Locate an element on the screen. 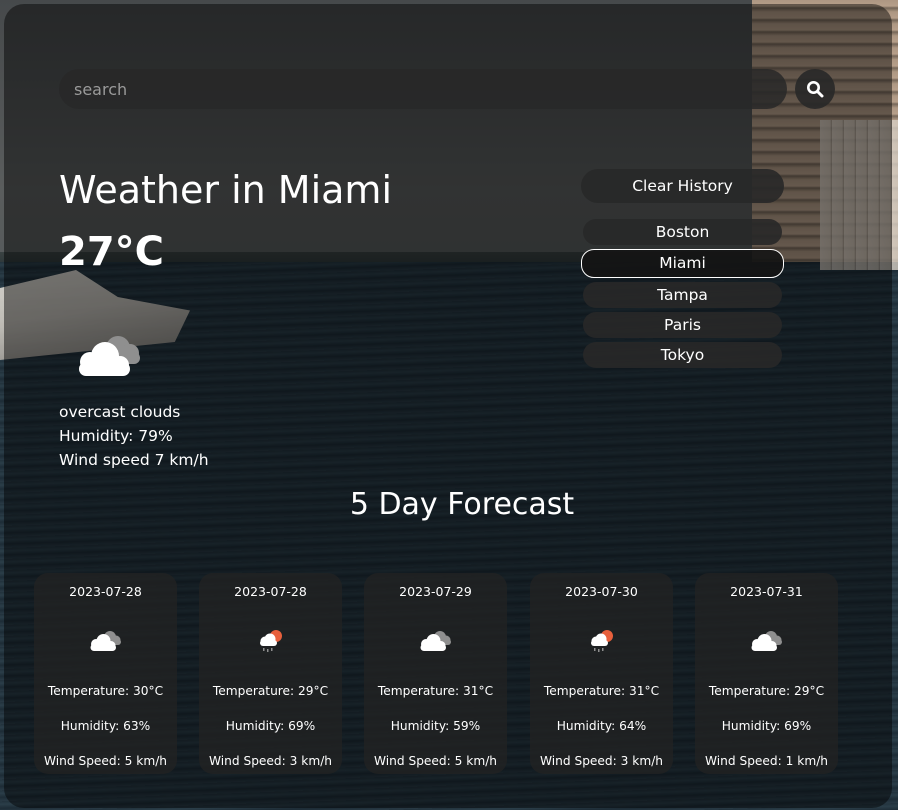 This screenshot has width=898, height=810. history-item: Tokyo is located at coordinates (682, 355).